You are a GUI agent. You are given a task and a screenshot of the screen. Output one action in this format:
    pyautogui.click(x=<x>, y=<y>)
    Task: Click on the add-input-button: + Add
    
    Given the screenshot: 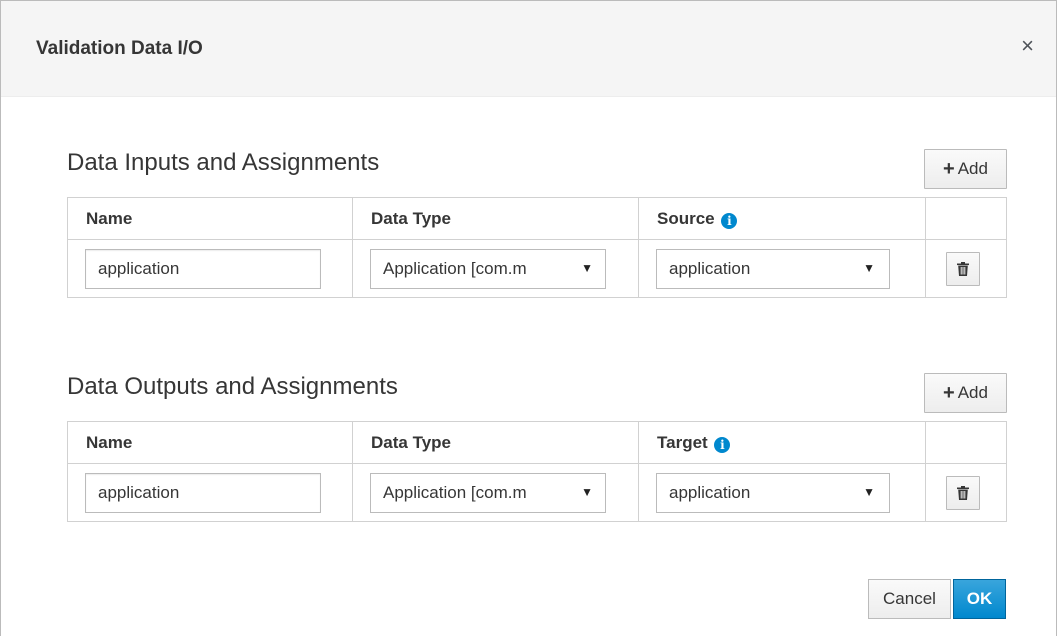 What is the action you would take?
    pyautogui.click(x=965, y=169)
    